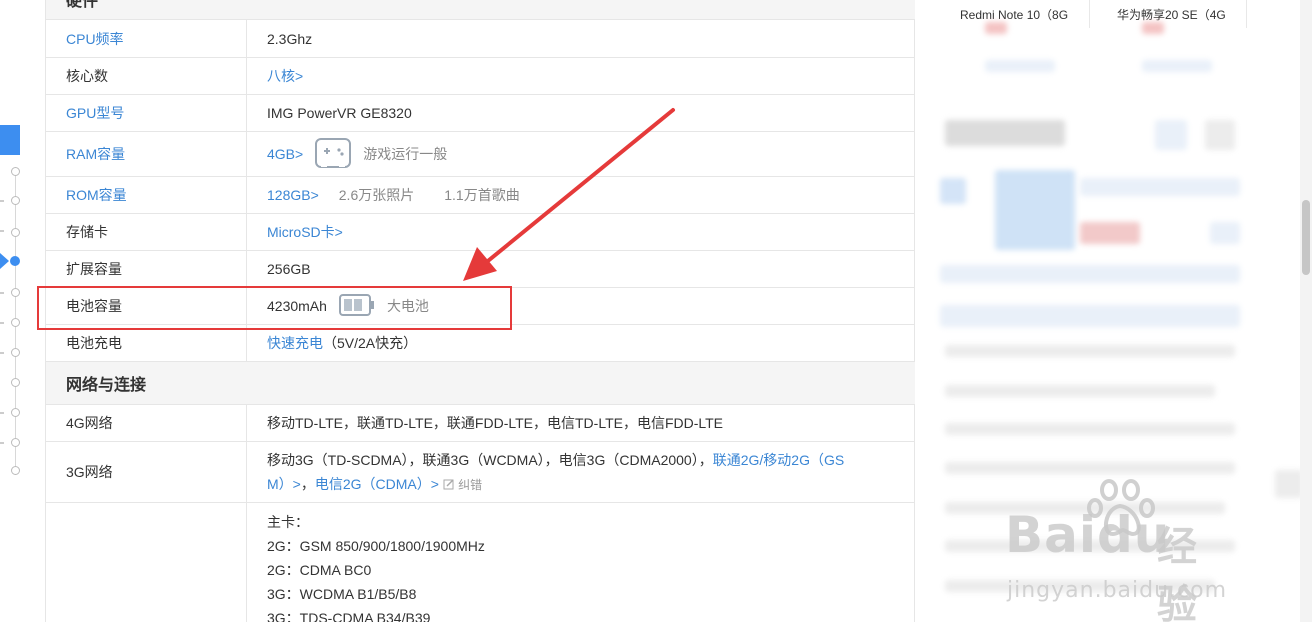 The width and height of the screenshot is (1312, 622). I want to click on spec-key: 存储卡, so click(87, 232).